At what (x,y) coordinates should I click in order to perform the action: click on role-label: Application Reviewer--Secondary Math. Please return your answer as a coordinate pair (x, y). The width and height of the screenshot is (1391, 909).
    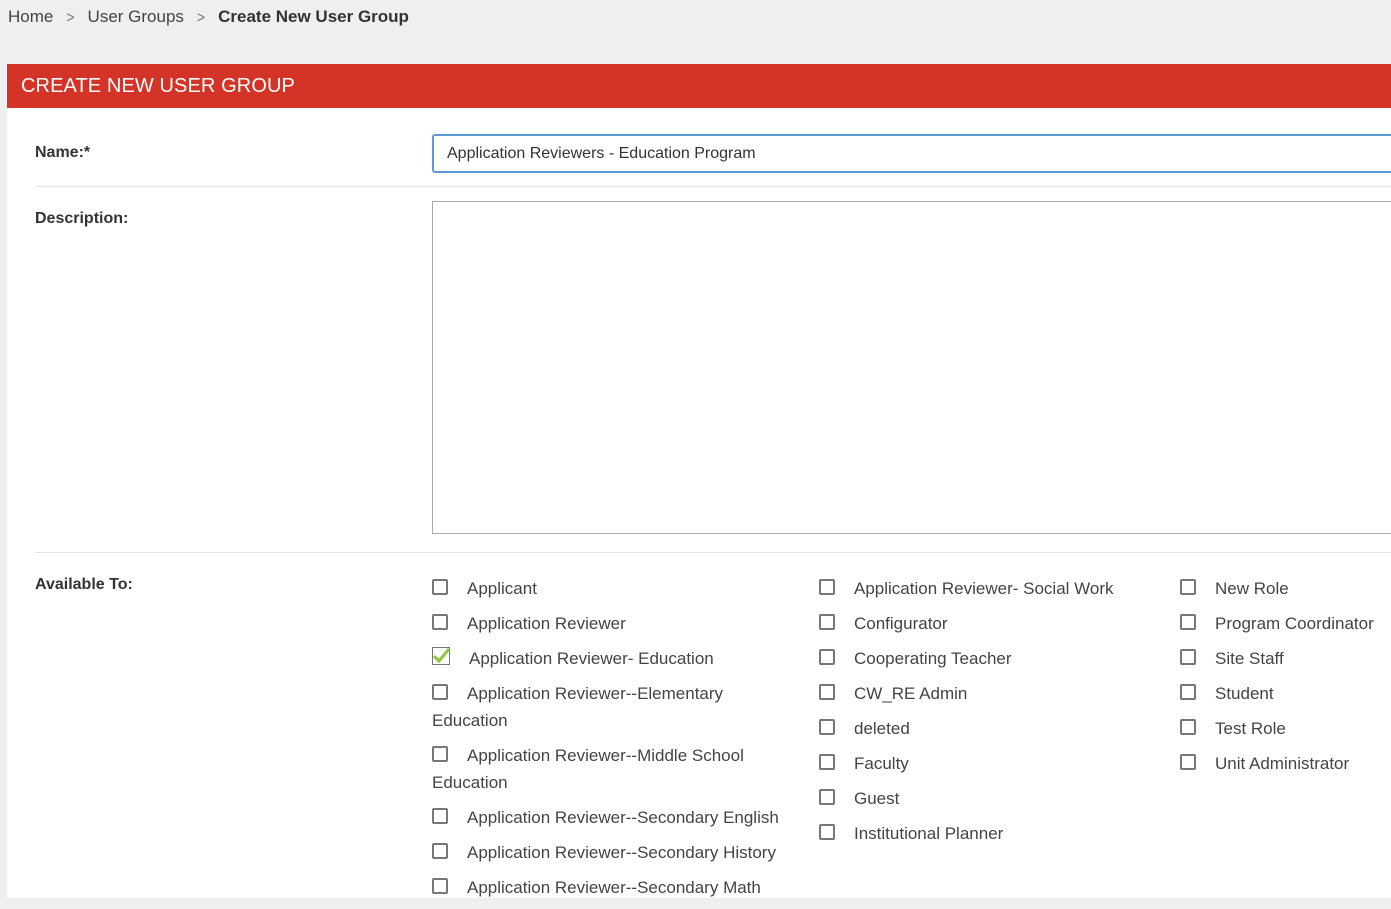
    Looking at the image, I should click on (614, 887).